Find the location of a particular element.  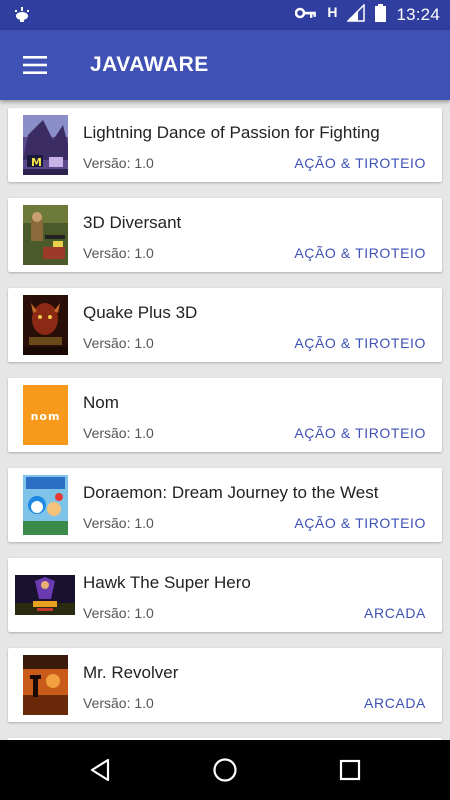

signal-icon is located at coordinates (356, 14).